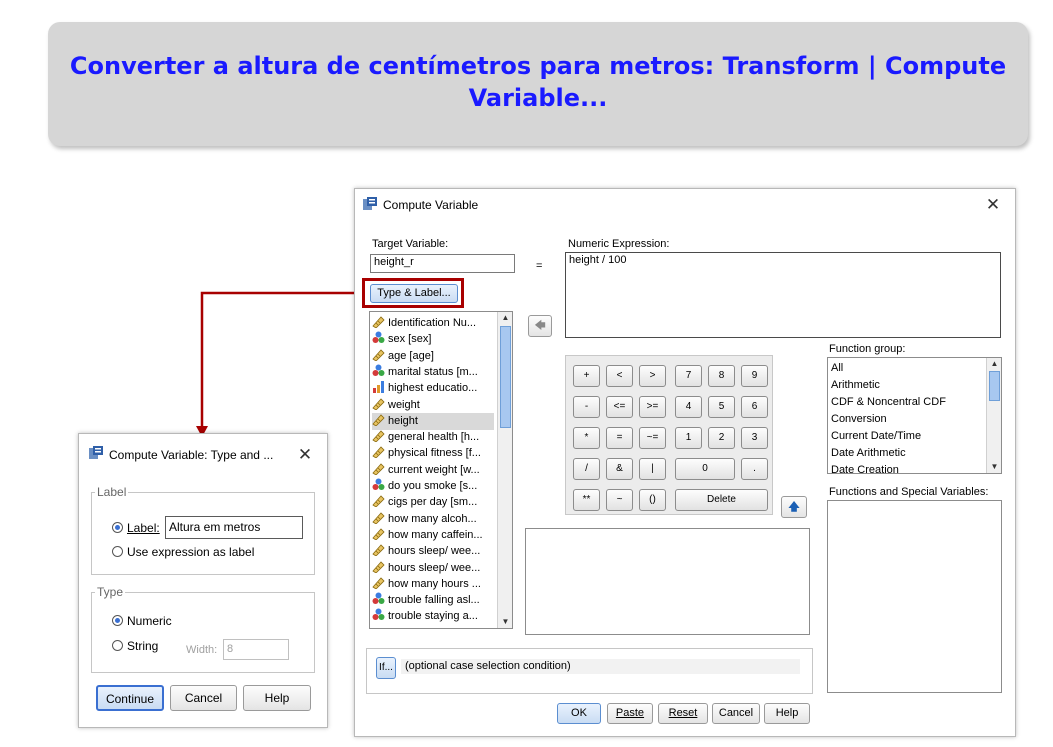  What do you see at coordinates (837, 368) in the screenshot?
I see `function-group-item: All` at bounding box center [837, 368].